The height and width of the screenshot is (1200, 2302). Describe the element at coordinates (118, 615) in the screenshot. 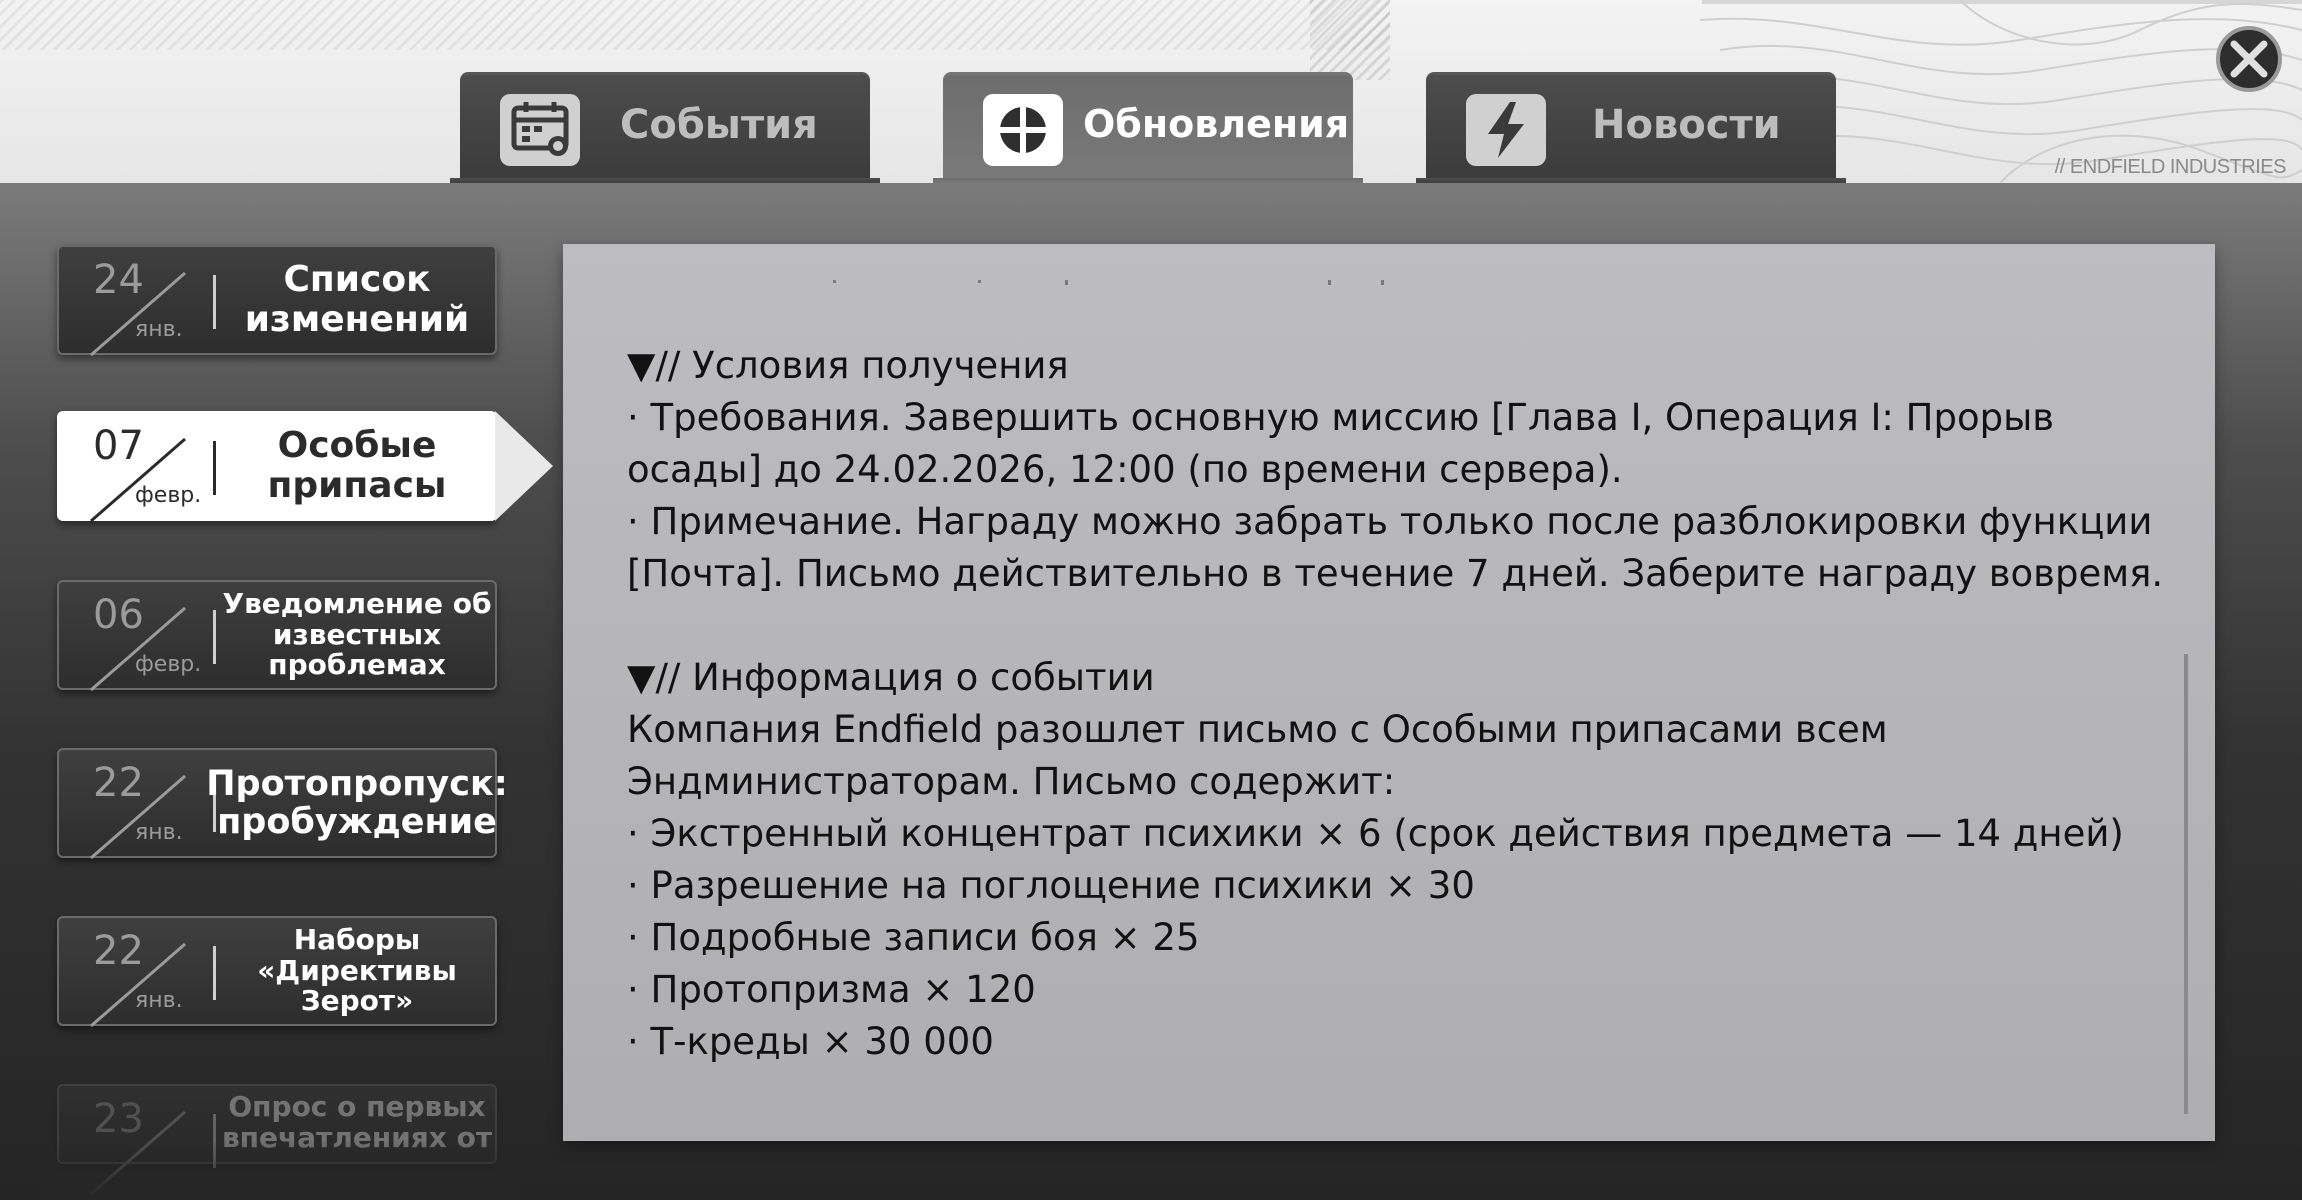

I see `item-day: 06` at that location.